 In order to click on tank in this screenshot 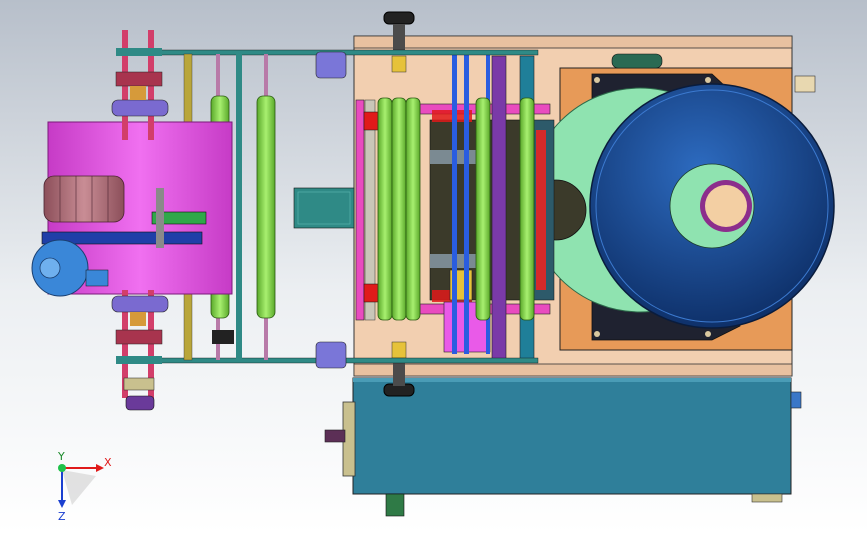, I will do `click(563, 447)`.